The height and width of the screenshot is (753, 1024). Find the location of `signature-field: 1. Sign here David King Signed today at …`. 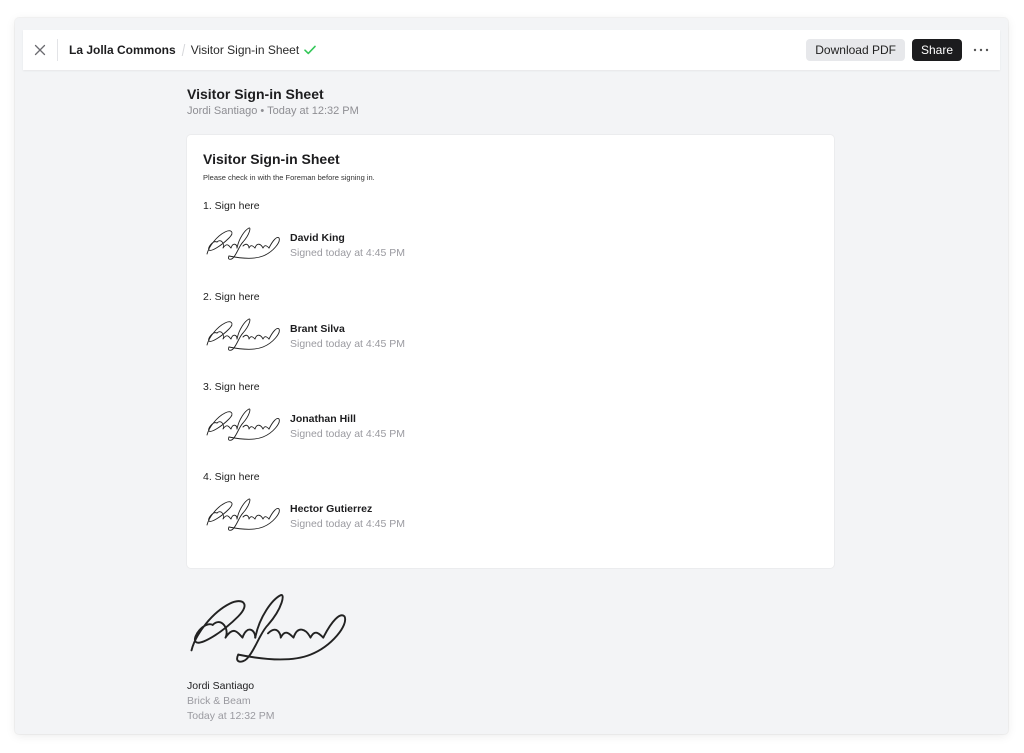

signature-field: 1. Sign here David King Signed today at … is located at coordinates (403, 240).